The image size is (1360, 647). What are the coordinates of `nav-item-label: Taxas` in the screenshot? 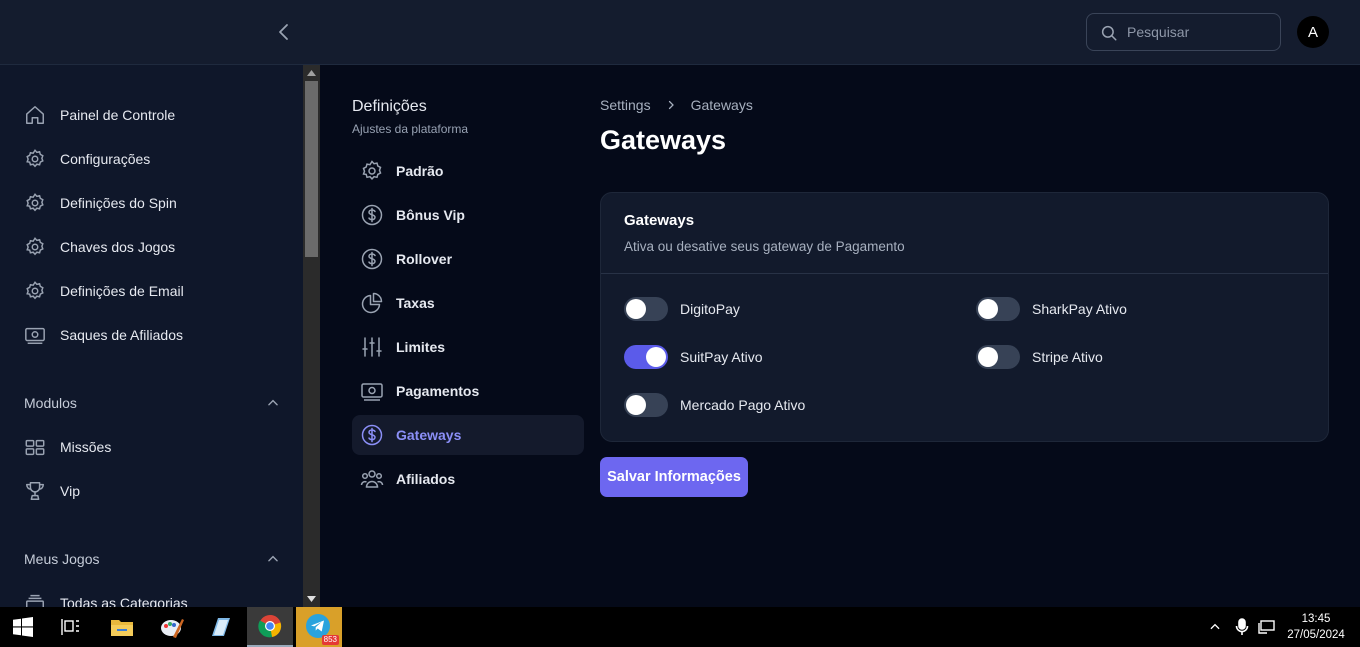 It's located at (415, 303).